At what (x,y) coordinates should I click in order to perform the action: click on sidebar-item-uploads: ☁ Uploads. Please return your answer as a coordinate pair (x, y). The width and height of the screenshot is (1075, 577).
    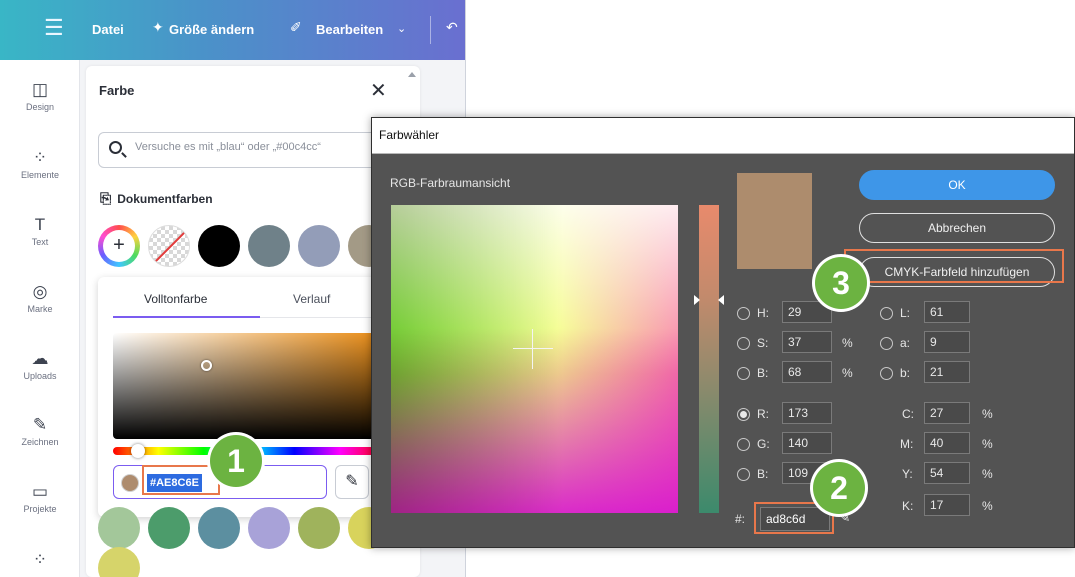
    Looking at the image, I should click on (40, 365).